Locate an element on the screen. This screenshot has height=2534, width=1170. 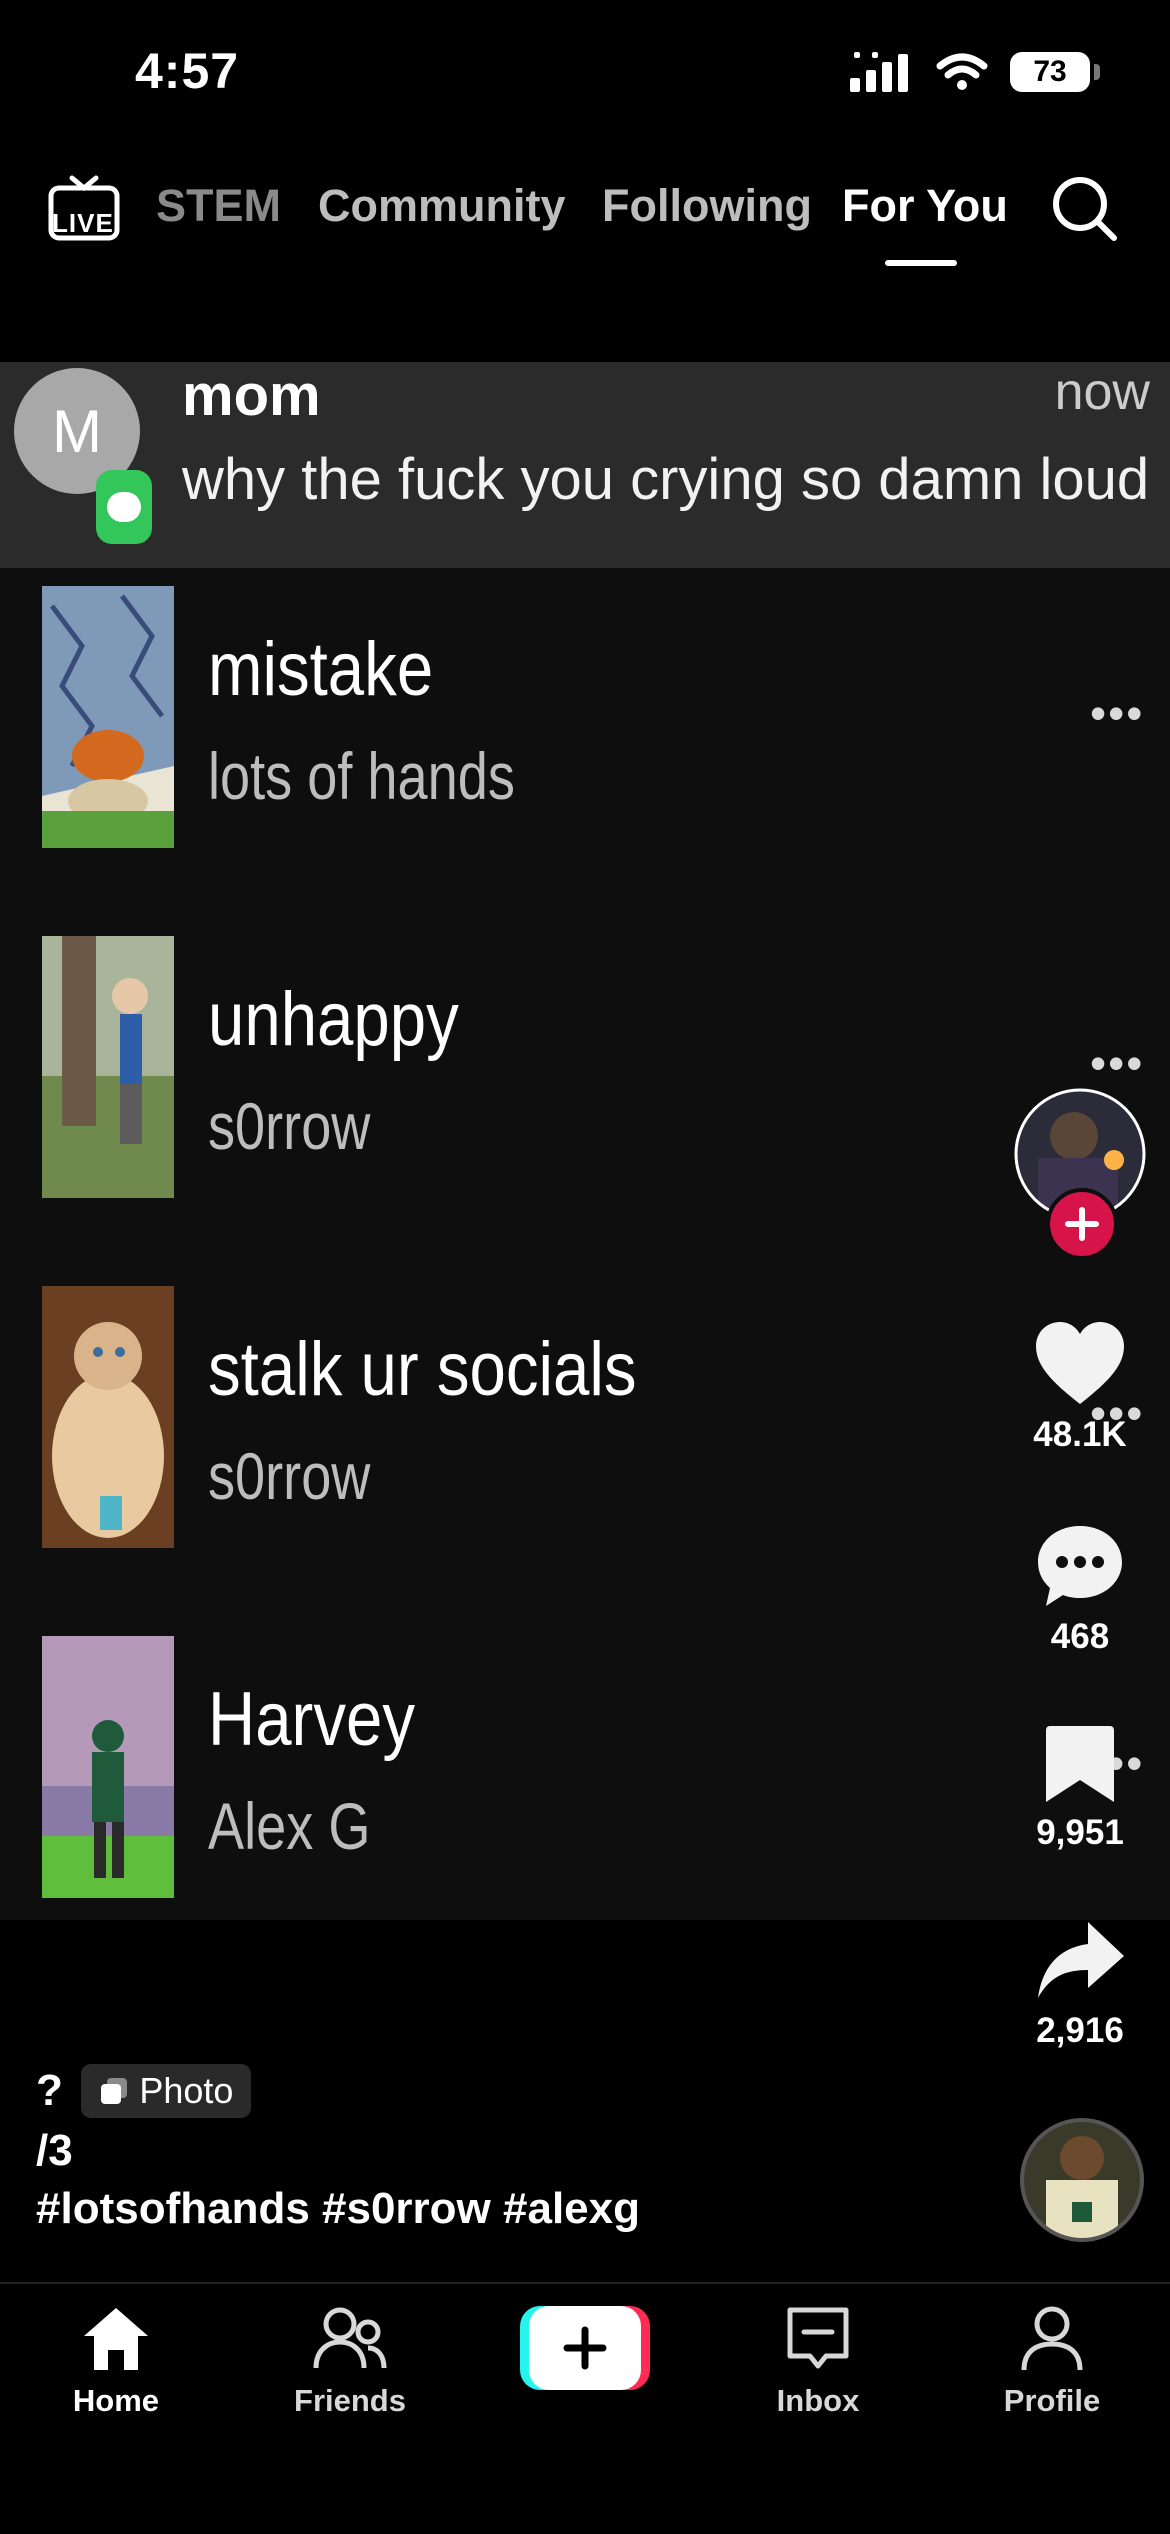
battery-indicator: 73 is located at coordinates (1055, 72).